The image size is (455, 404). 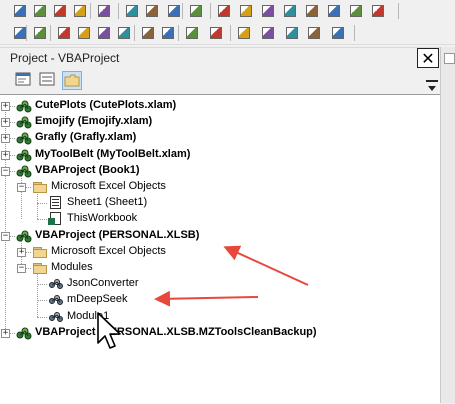 I want to click on table-button, so click(x=290, y=11).